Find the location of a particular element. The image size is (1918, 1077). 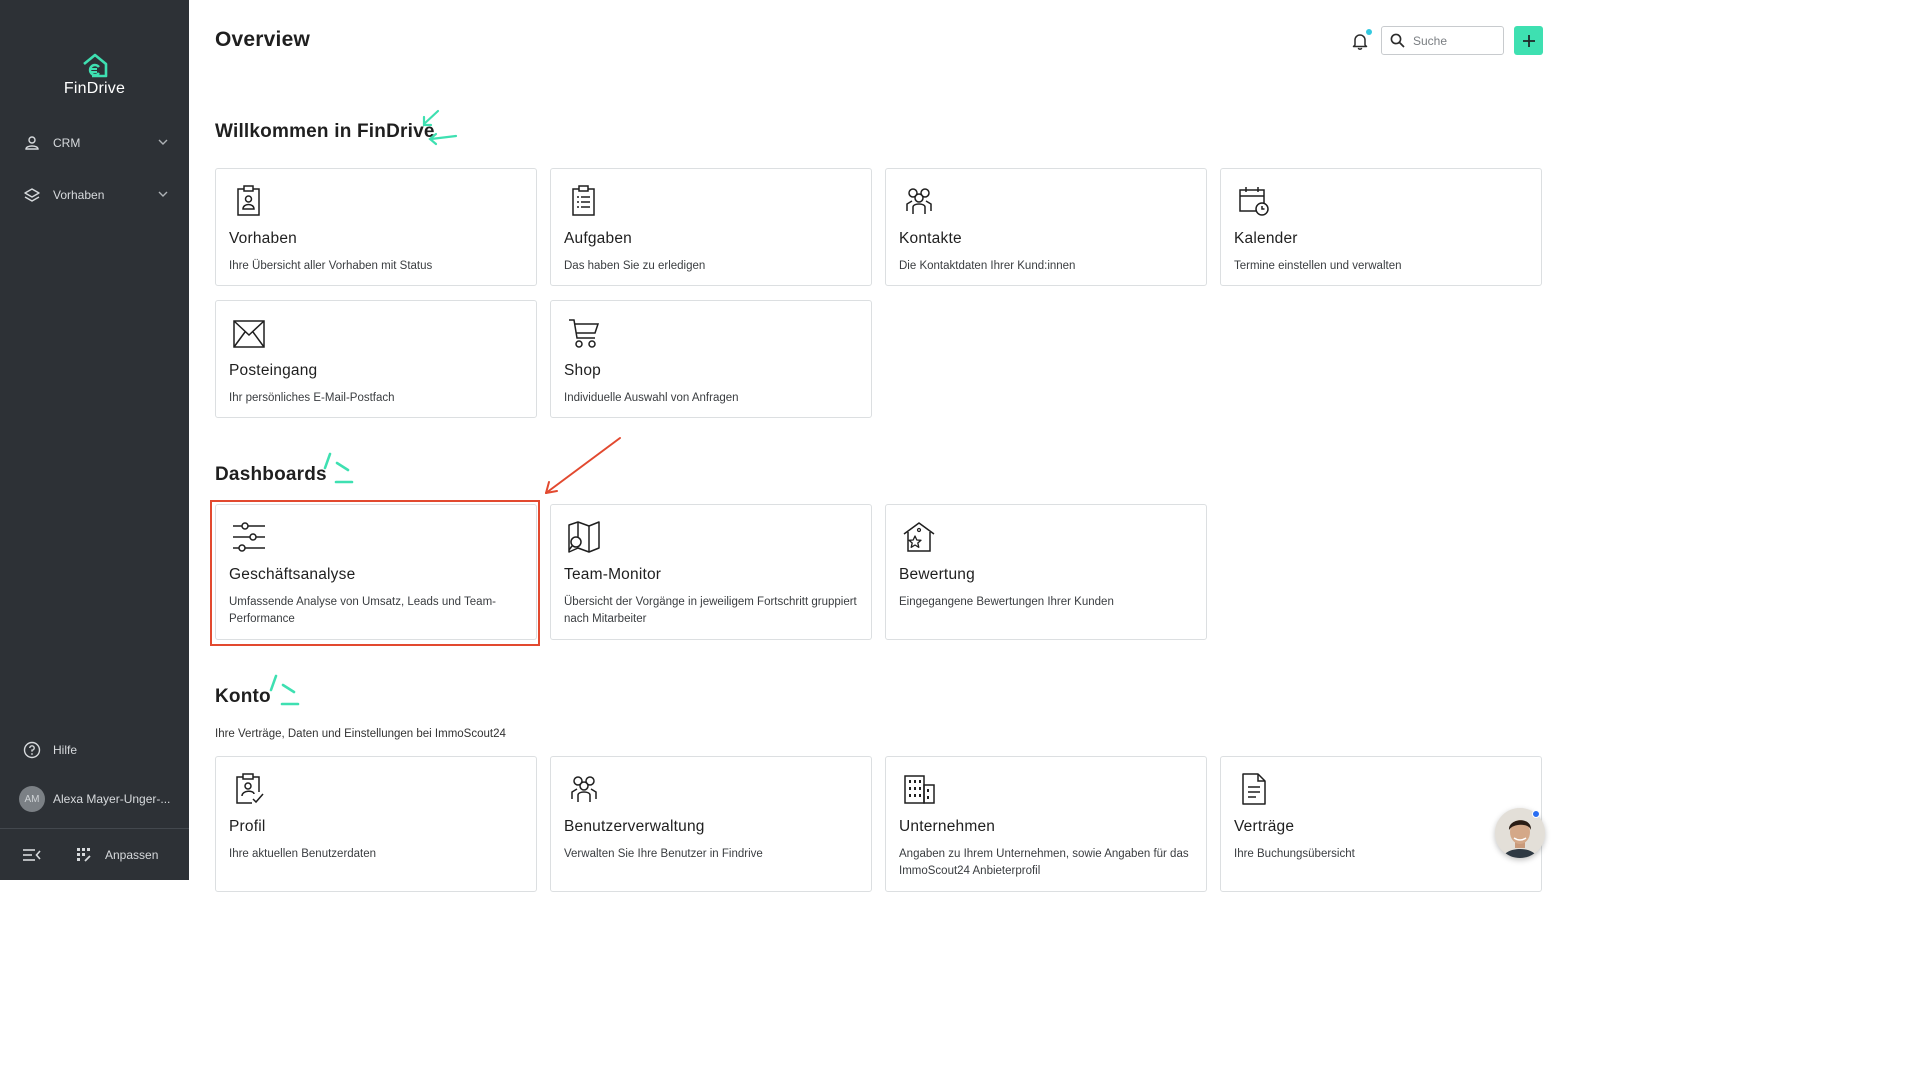

sidebar-item-help: Hilfe is located at coordinates (94, 750).